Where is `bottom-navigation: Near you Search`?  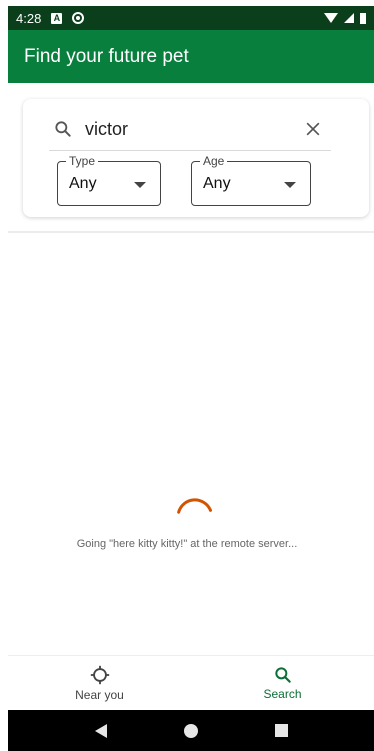
bottom-navigation: Near you Search is located at coordinates (191, 682).